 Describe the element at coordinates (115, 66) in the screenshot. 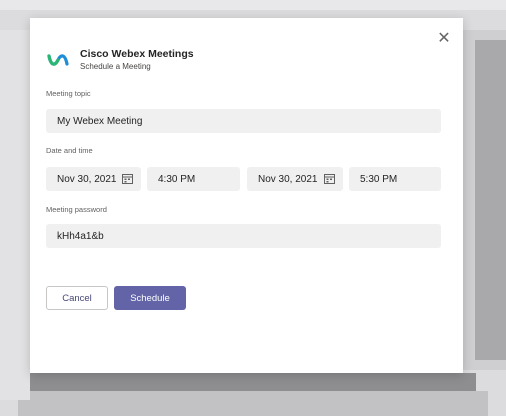

I see `dialog-subtitle: Schedule a Meeting` at that location.